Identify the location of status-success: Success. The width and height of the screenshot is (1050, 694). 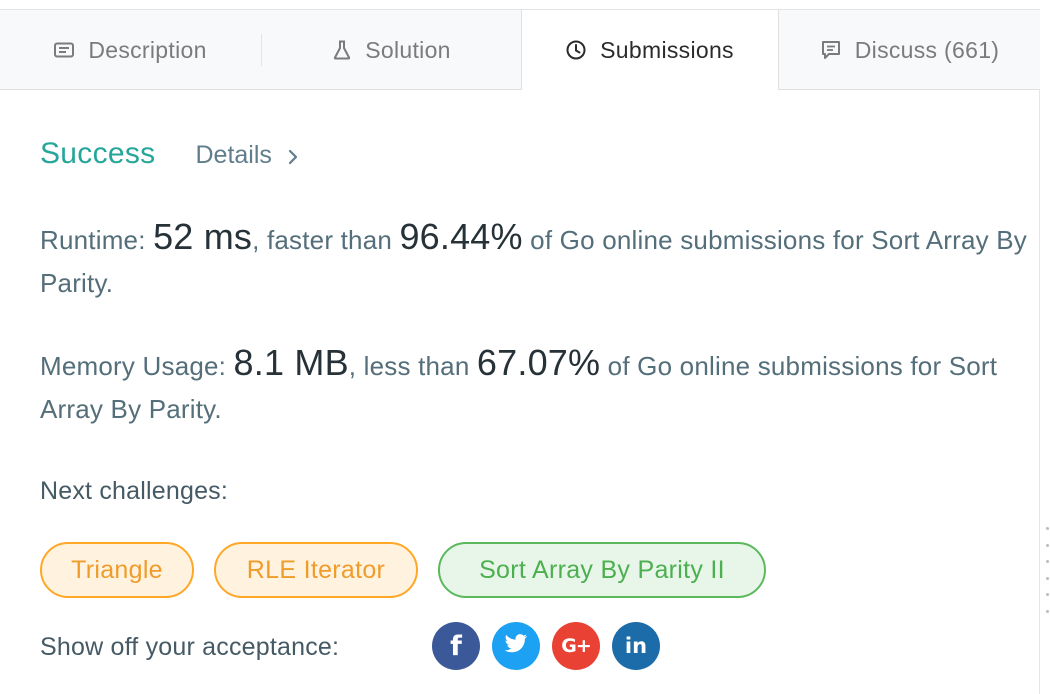
(98, 153).